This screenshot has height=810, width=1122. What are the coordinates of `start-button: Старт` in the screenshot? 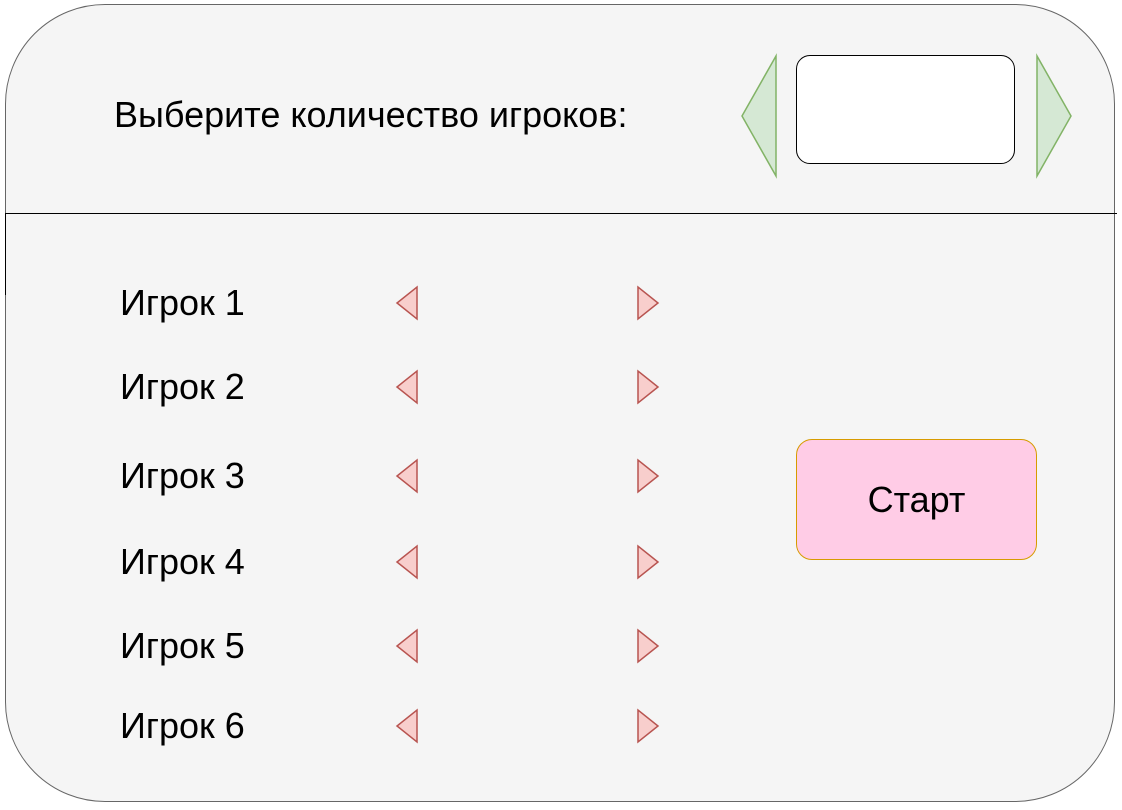 It's located at (916, 499).